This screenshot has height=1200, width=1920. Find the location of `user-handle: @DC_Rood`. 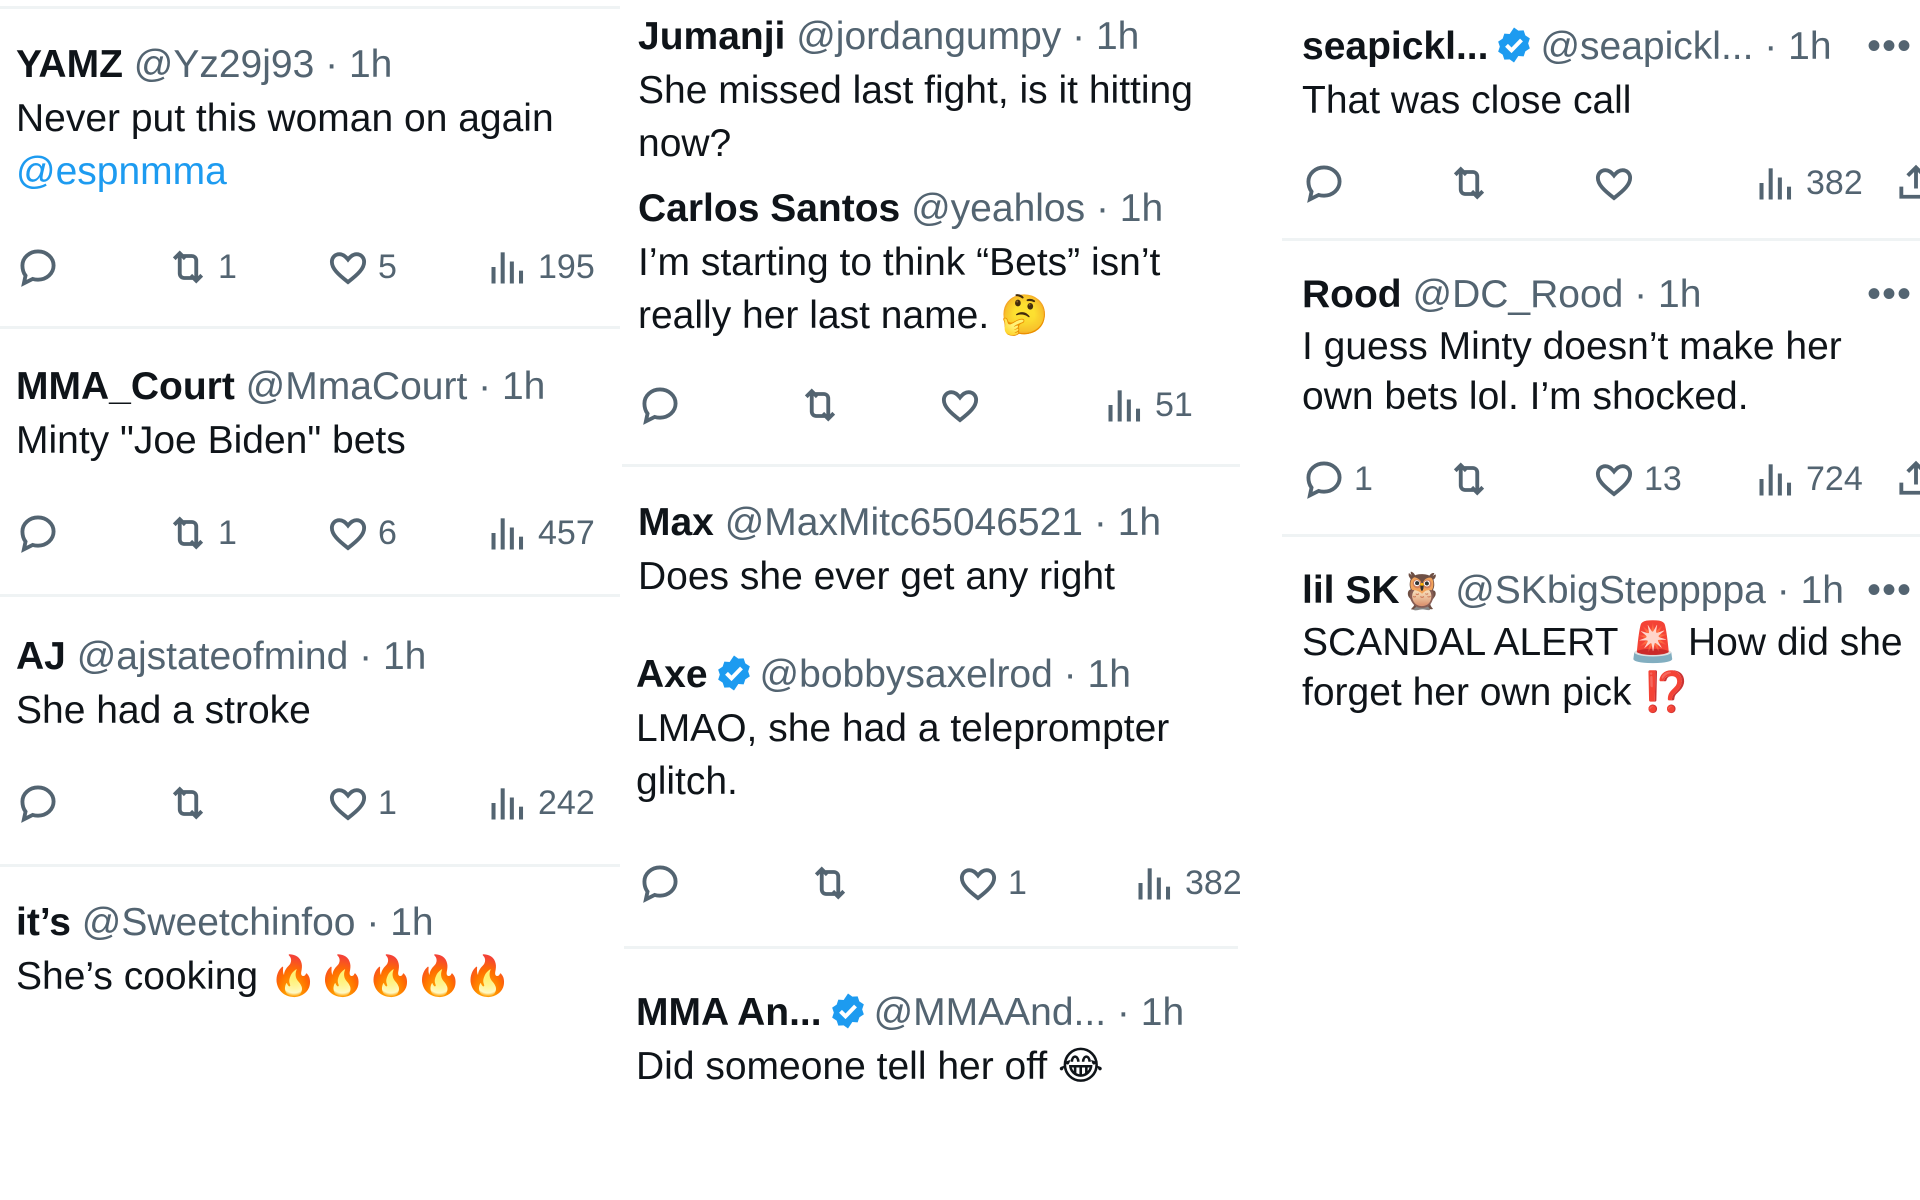

user-handle: @DC_Rood is located at coordinates (1517, 294).